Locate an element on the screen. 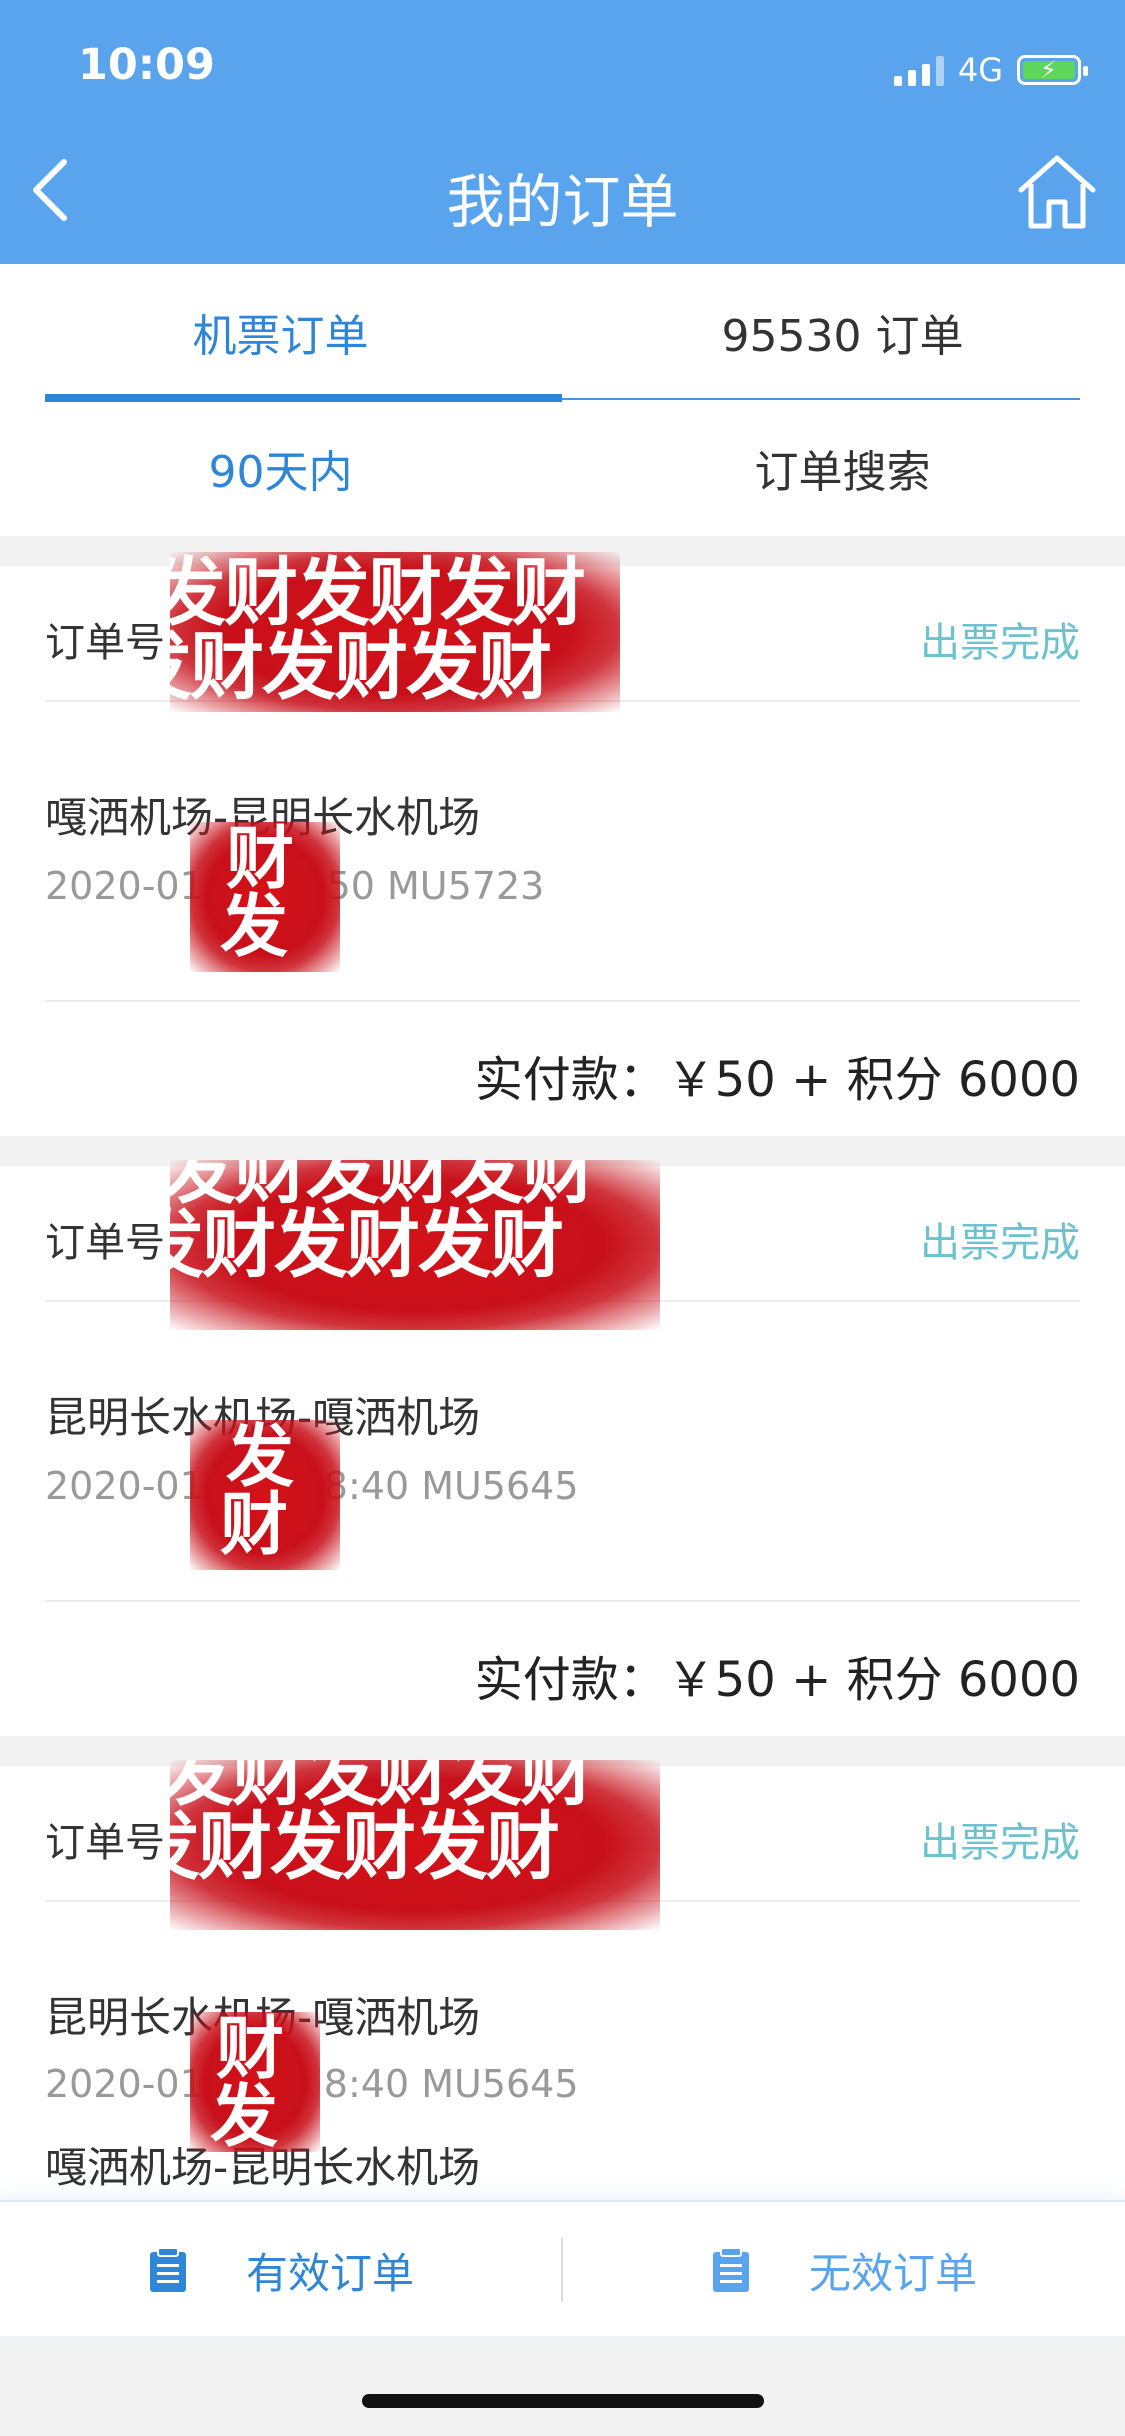 The height and width of the screenshot is (2436, 1125). valid-orders-button: 有效订单 is located at coordinates (281, 2270).